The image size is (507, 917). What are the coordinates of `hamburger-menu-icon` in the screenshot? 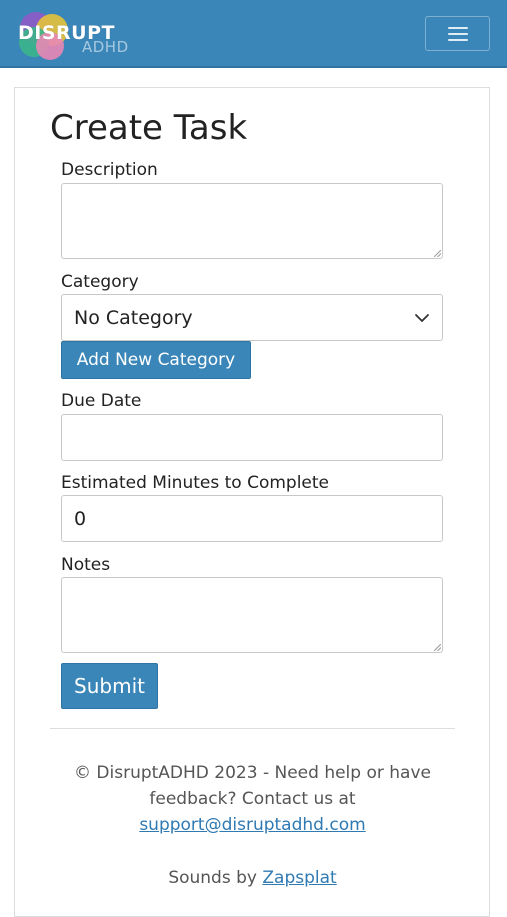 It's located at (458, 28).